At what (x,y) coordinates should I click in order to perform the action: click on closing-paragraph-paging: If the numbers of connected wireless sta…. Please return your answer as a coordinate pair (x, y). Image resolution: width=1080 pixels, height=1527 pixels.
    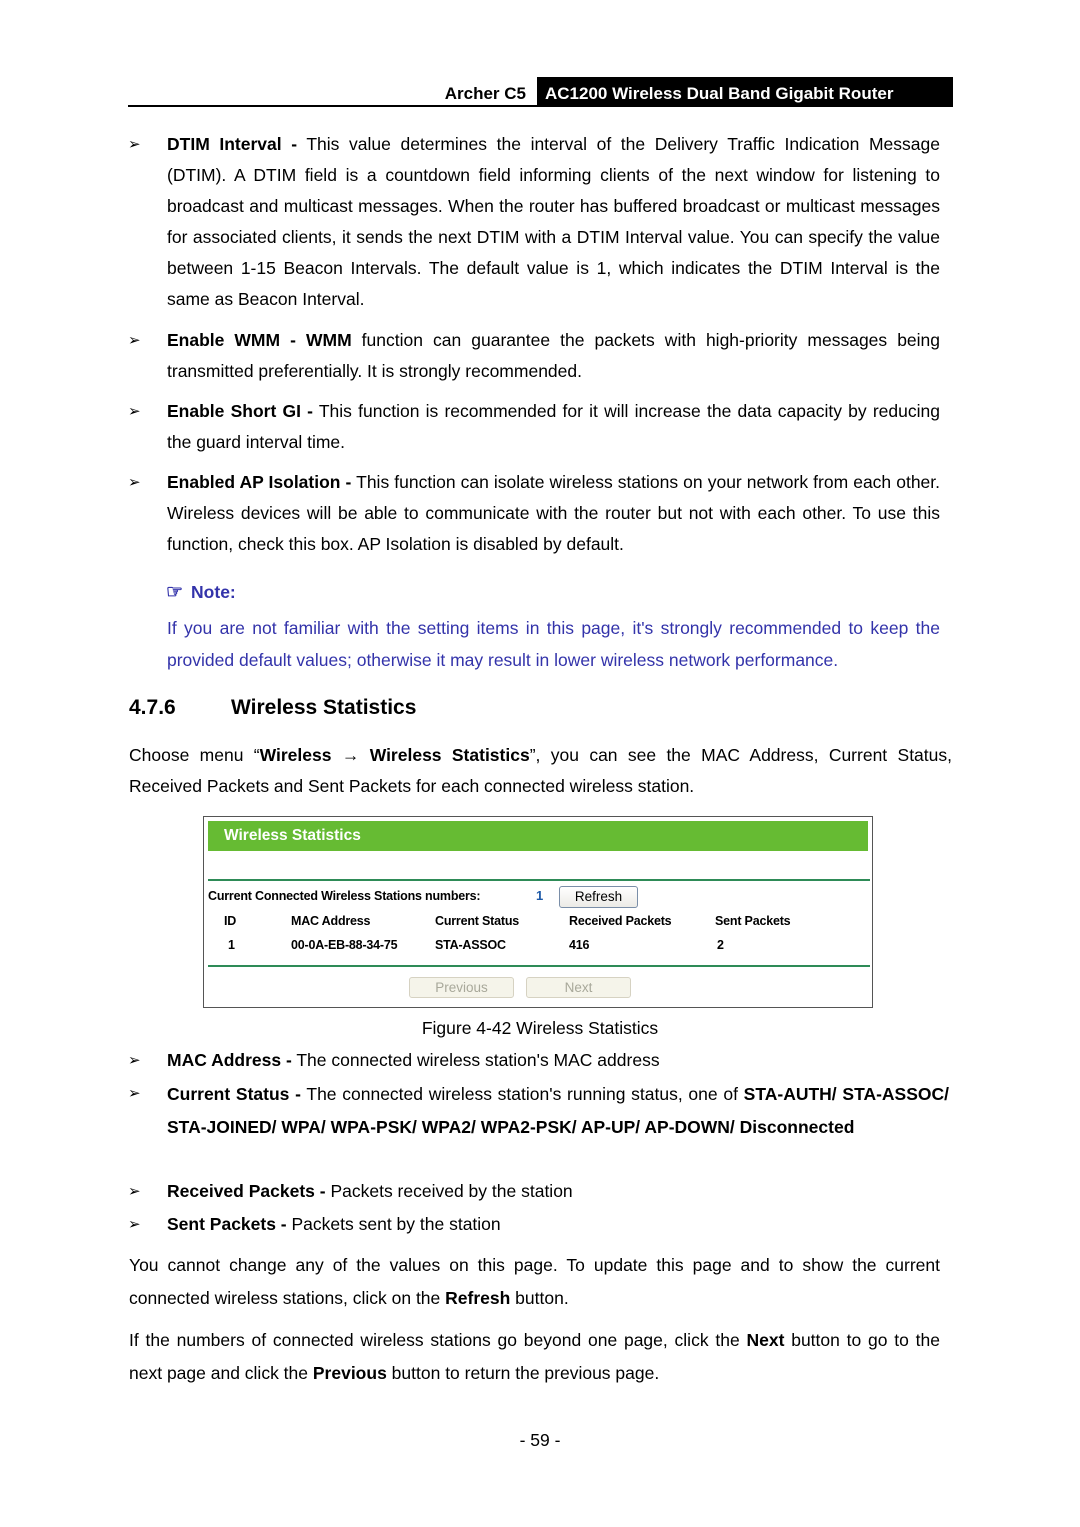
    Looking at the image, I should click on (534, 1357).